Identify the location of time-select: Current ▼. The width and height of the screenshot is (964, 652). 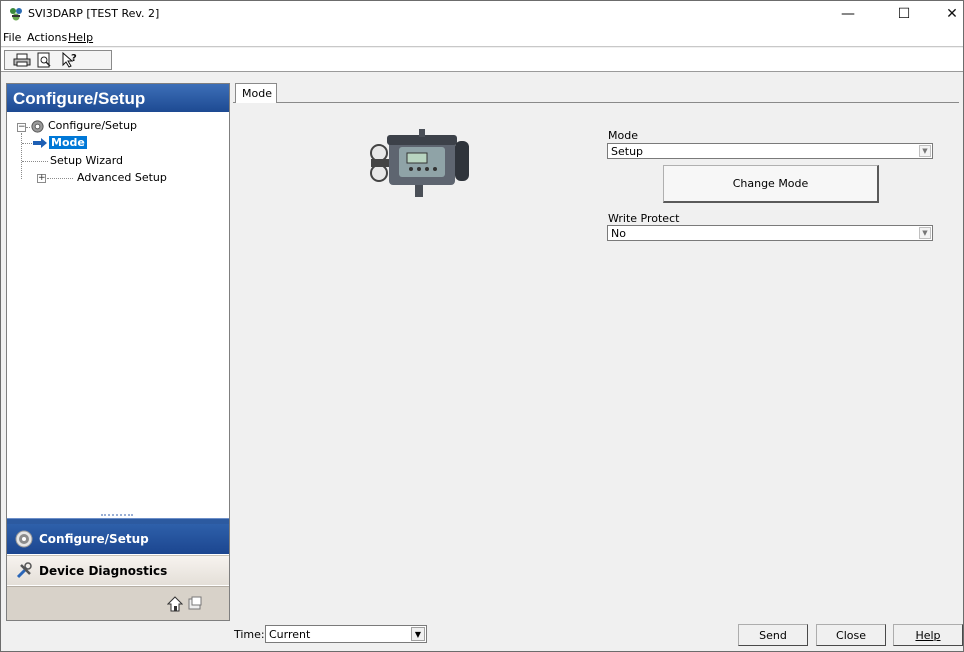
(346, 634).